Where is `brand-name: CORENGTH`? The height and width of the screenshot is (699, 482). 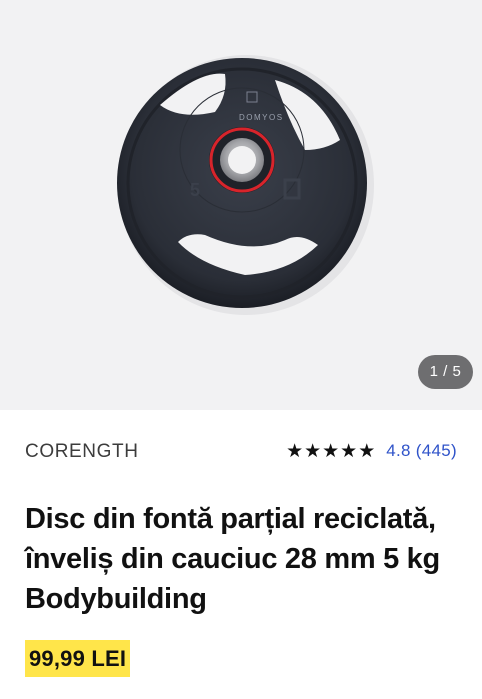
brand-name: CORENGTH is located at coordinates (82, 452).